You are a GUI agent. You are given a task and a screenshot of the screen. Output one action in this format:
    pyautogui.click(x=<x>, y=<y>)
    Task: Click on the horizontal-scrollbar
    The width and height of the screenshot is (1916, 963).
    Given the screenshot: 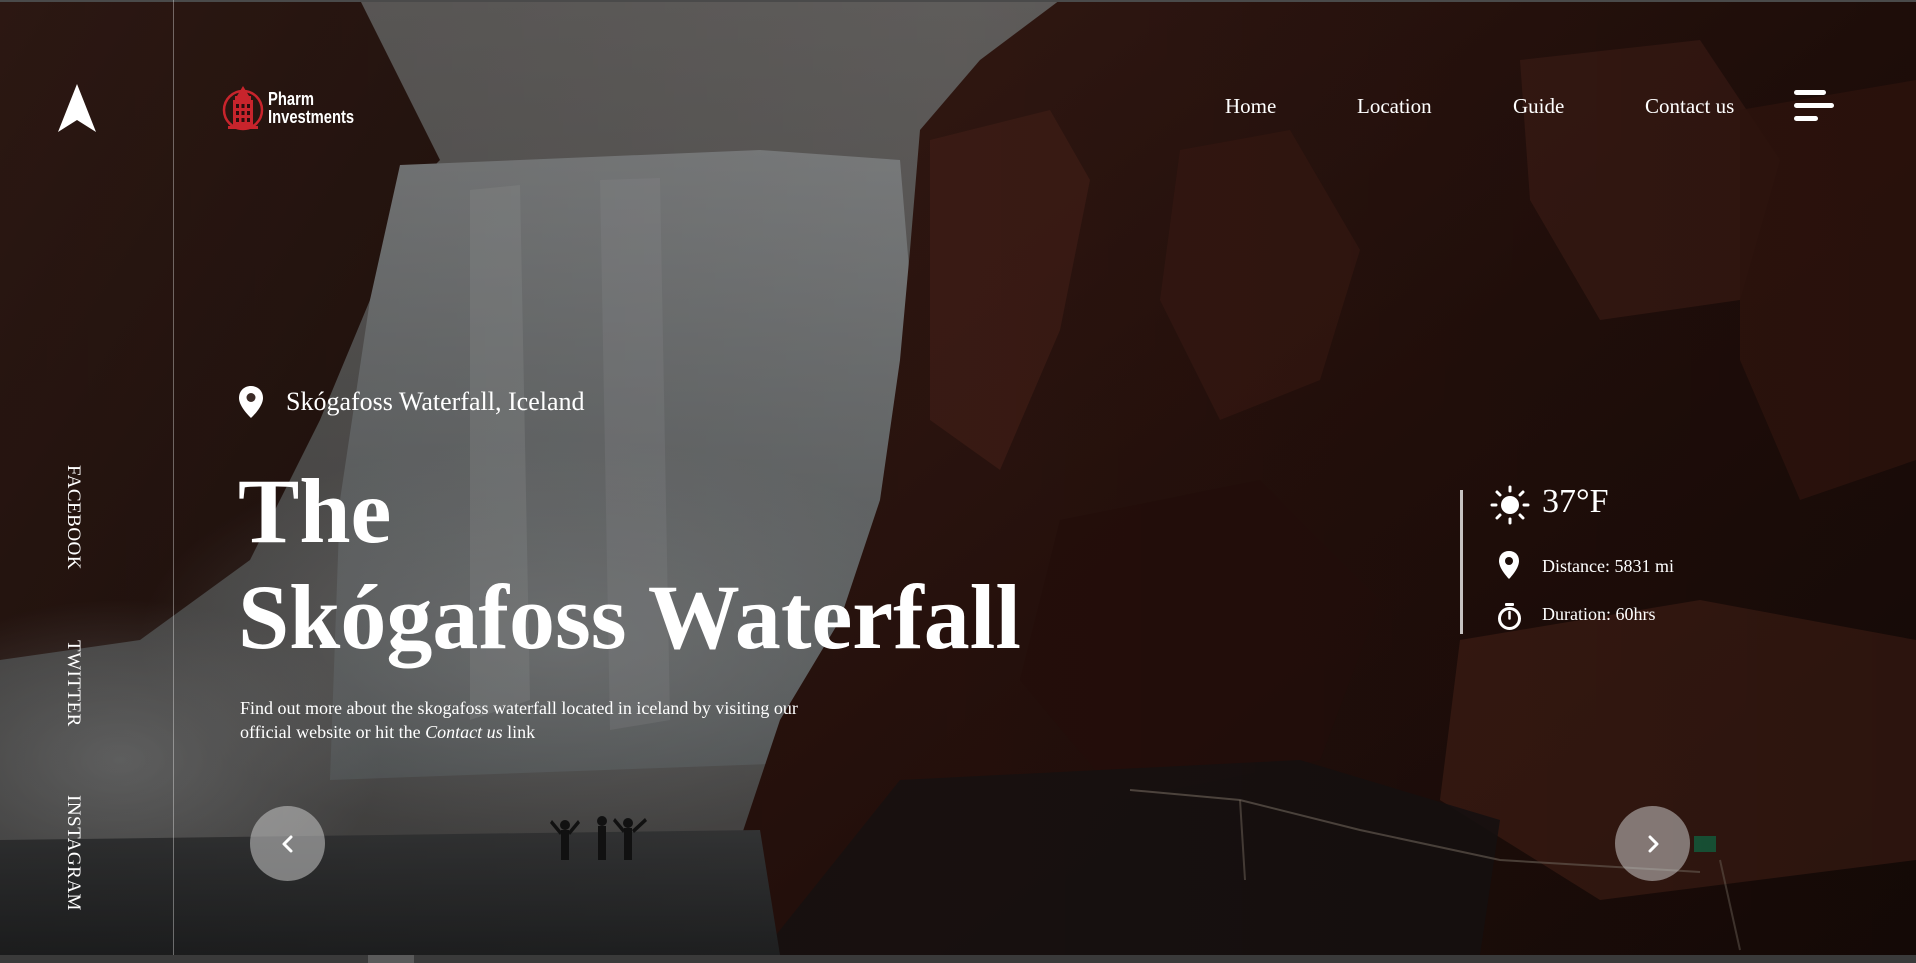 What is the action you would take?
    pyautogui.click(x=958, y=959)
    